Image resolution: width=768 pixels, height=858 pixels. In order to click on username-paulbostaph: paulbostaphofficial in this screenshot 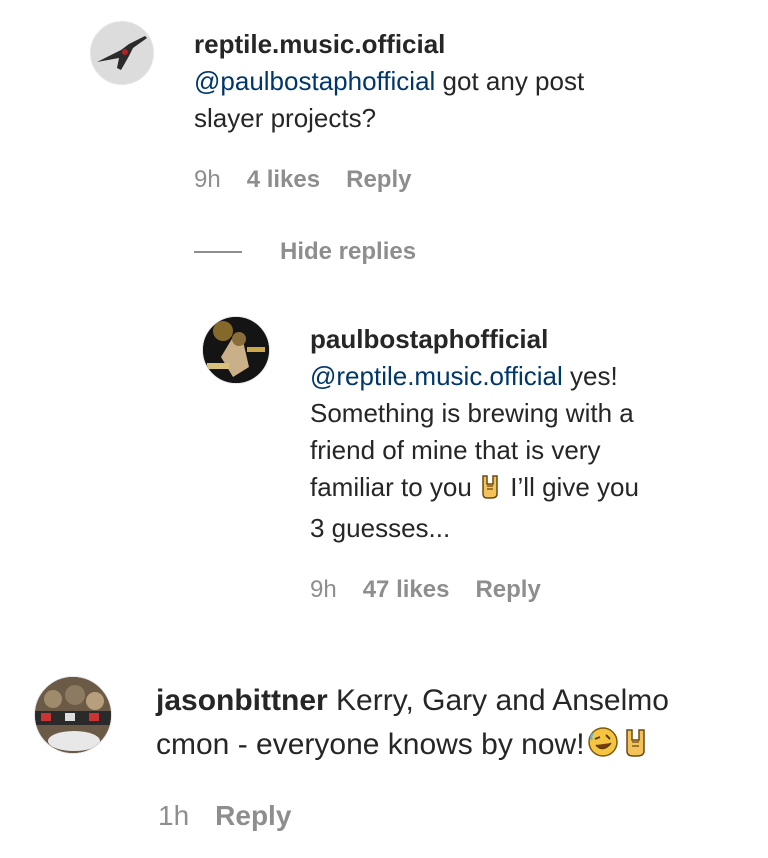, I will do `click(429, 339)`.